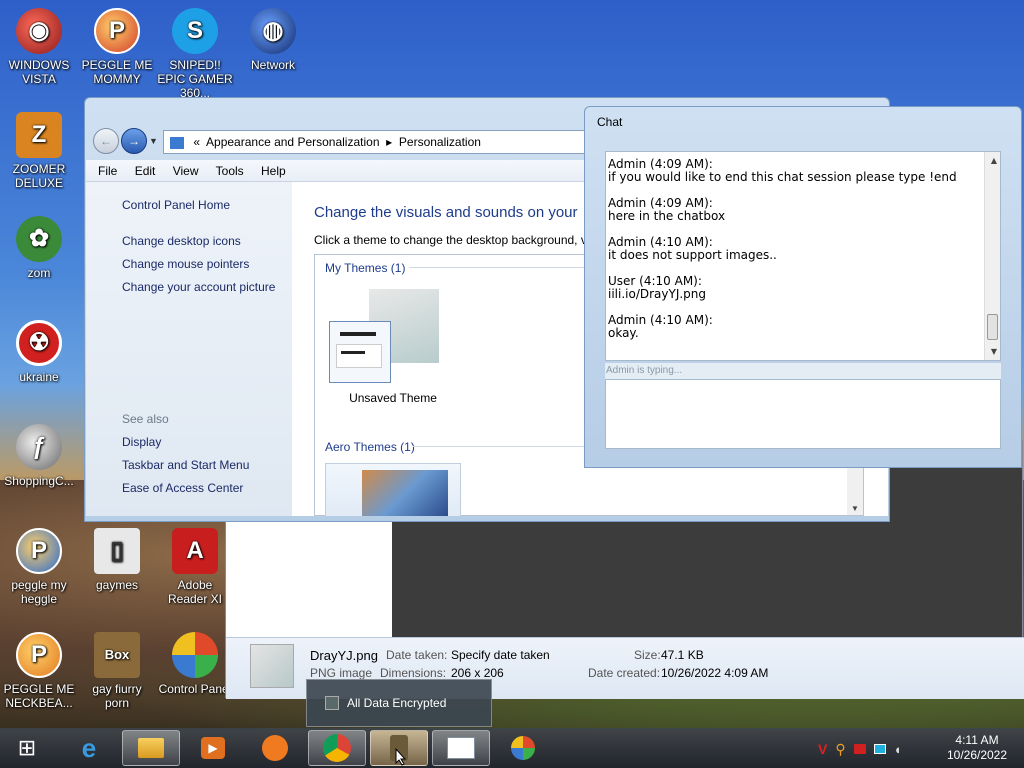 The image size is (1024, 768). I want to click on taskbar-control-panel, so click(523, 748).